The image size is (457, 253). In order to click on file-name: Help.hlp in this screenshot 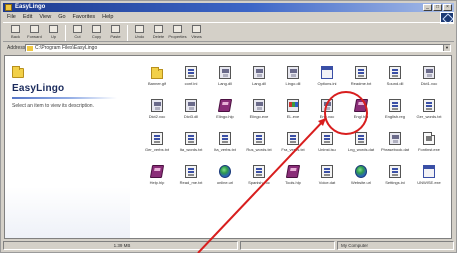, I will do `click(157, 182)`.